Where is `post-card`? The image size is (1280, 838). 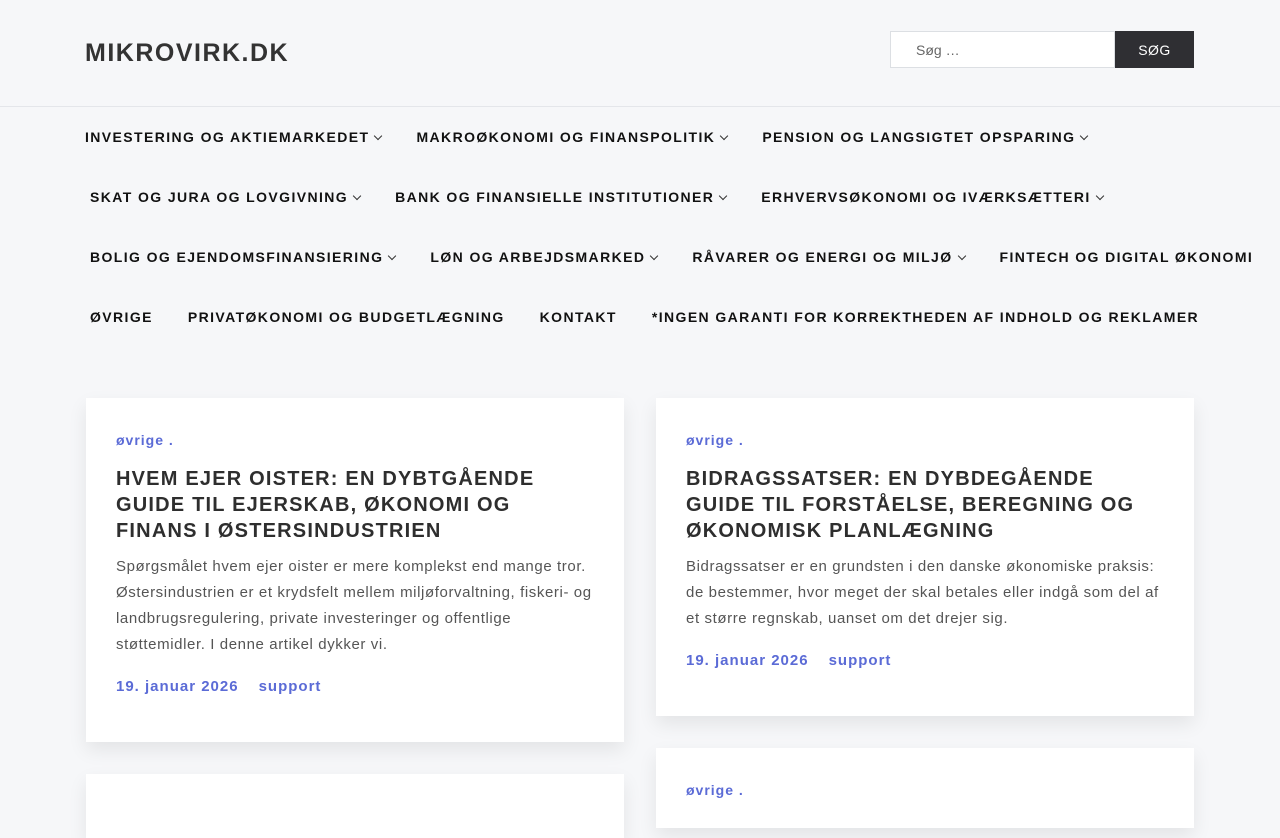 post-card is located at coordinates (355, 806).